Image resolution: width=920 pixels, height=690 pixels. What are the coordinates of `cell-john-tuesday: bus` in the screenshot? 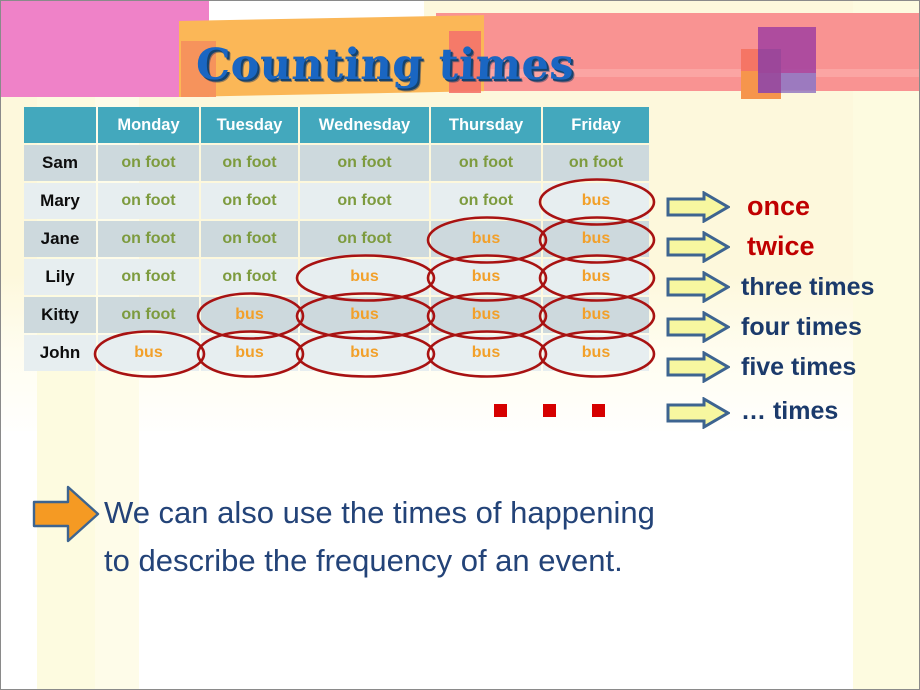 It's located at (249, 353).